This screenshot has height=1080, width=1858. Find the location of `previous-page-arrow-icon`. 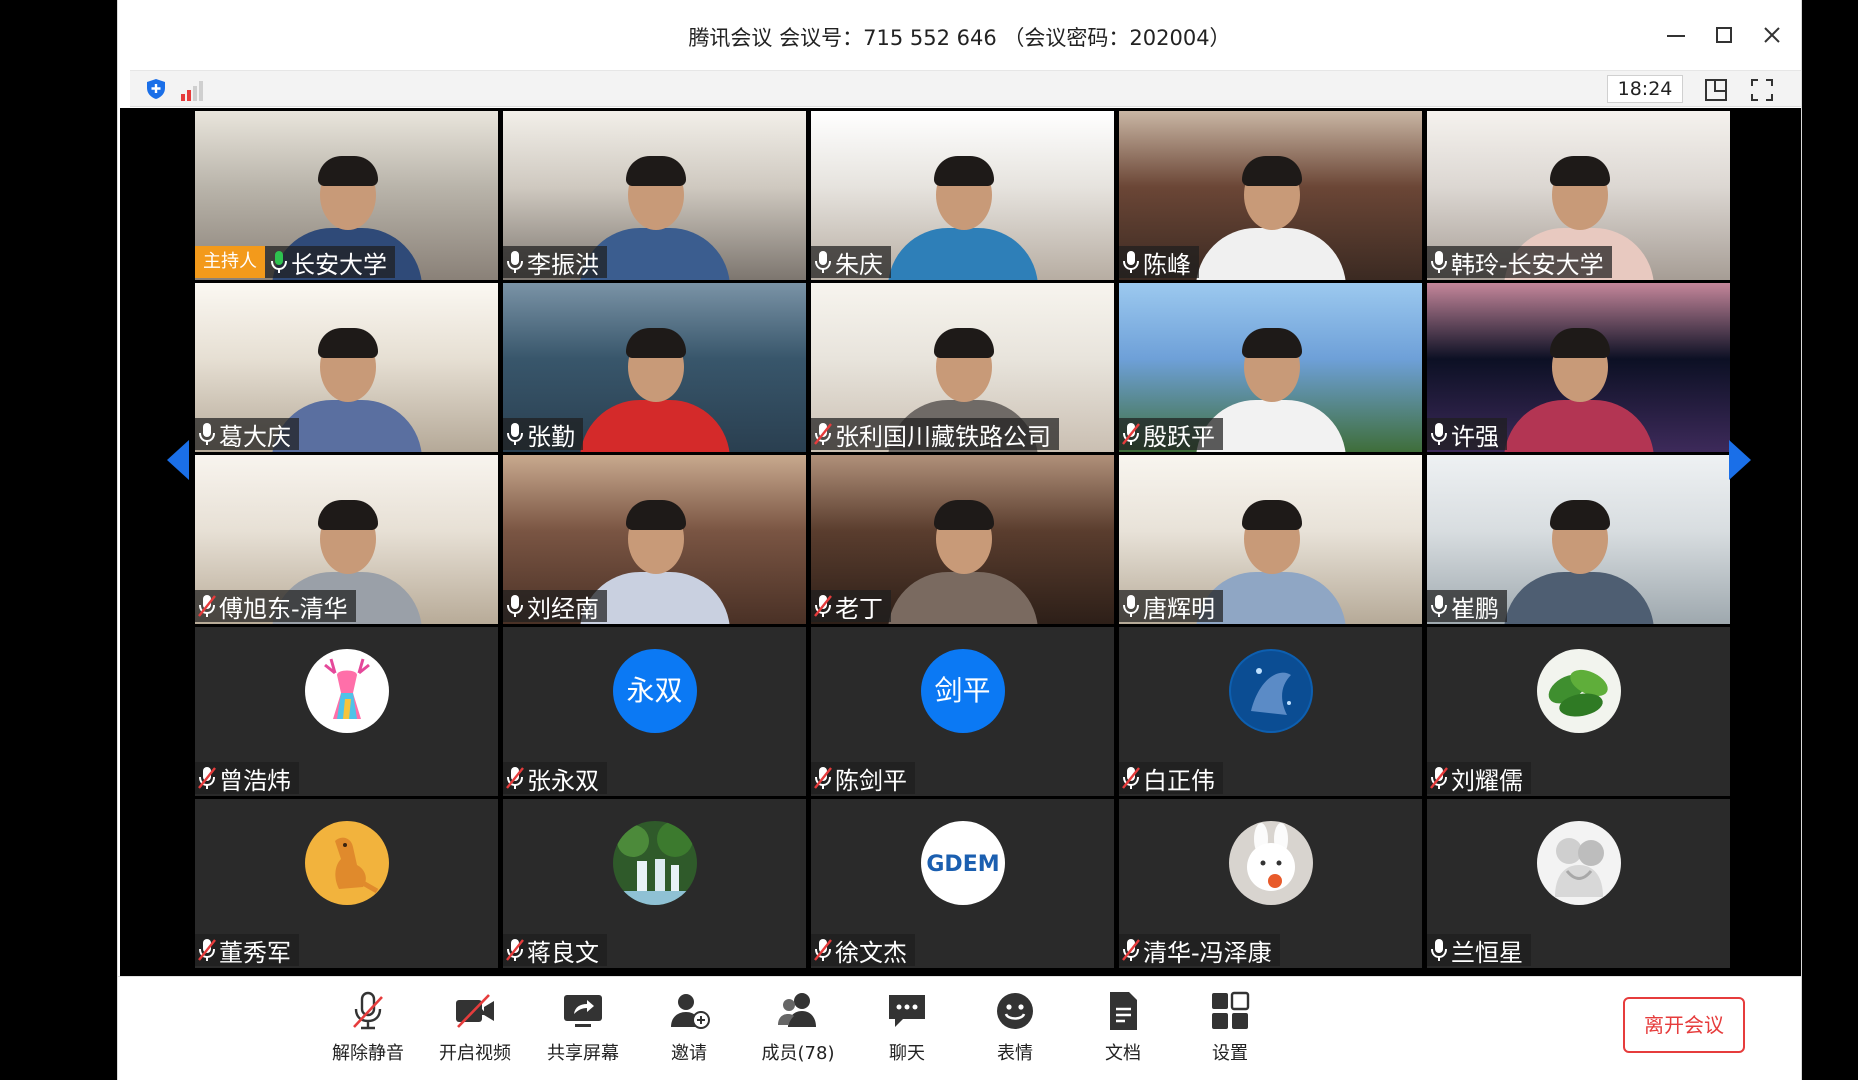

previous-page-arrow-icon is located at coordinates (178, 460).